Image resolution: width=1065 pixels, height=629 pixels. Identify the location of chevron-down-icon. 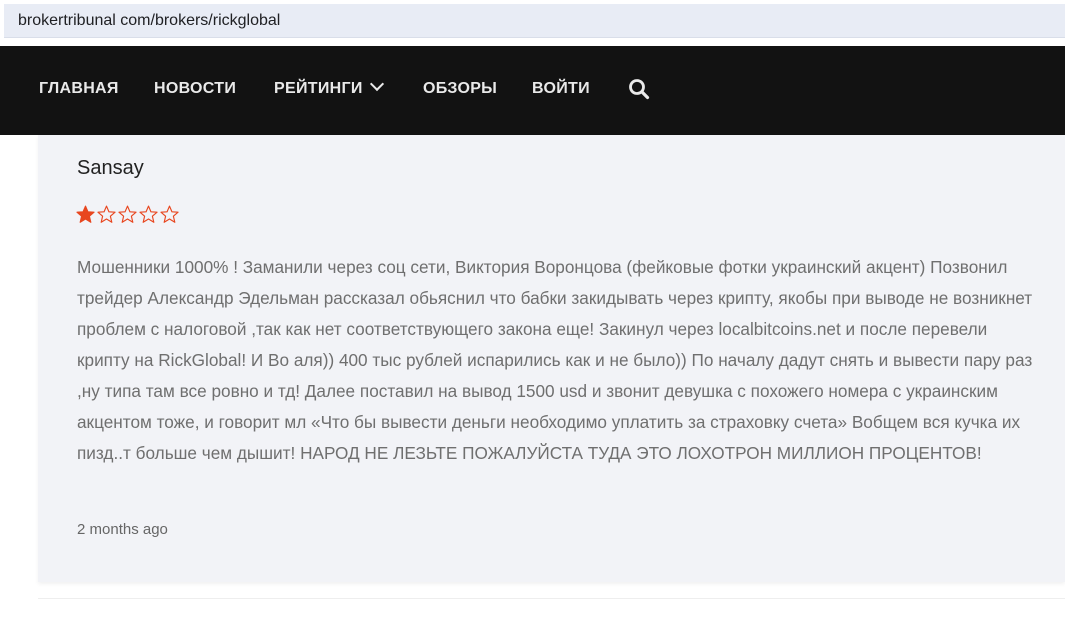
(376, 84).